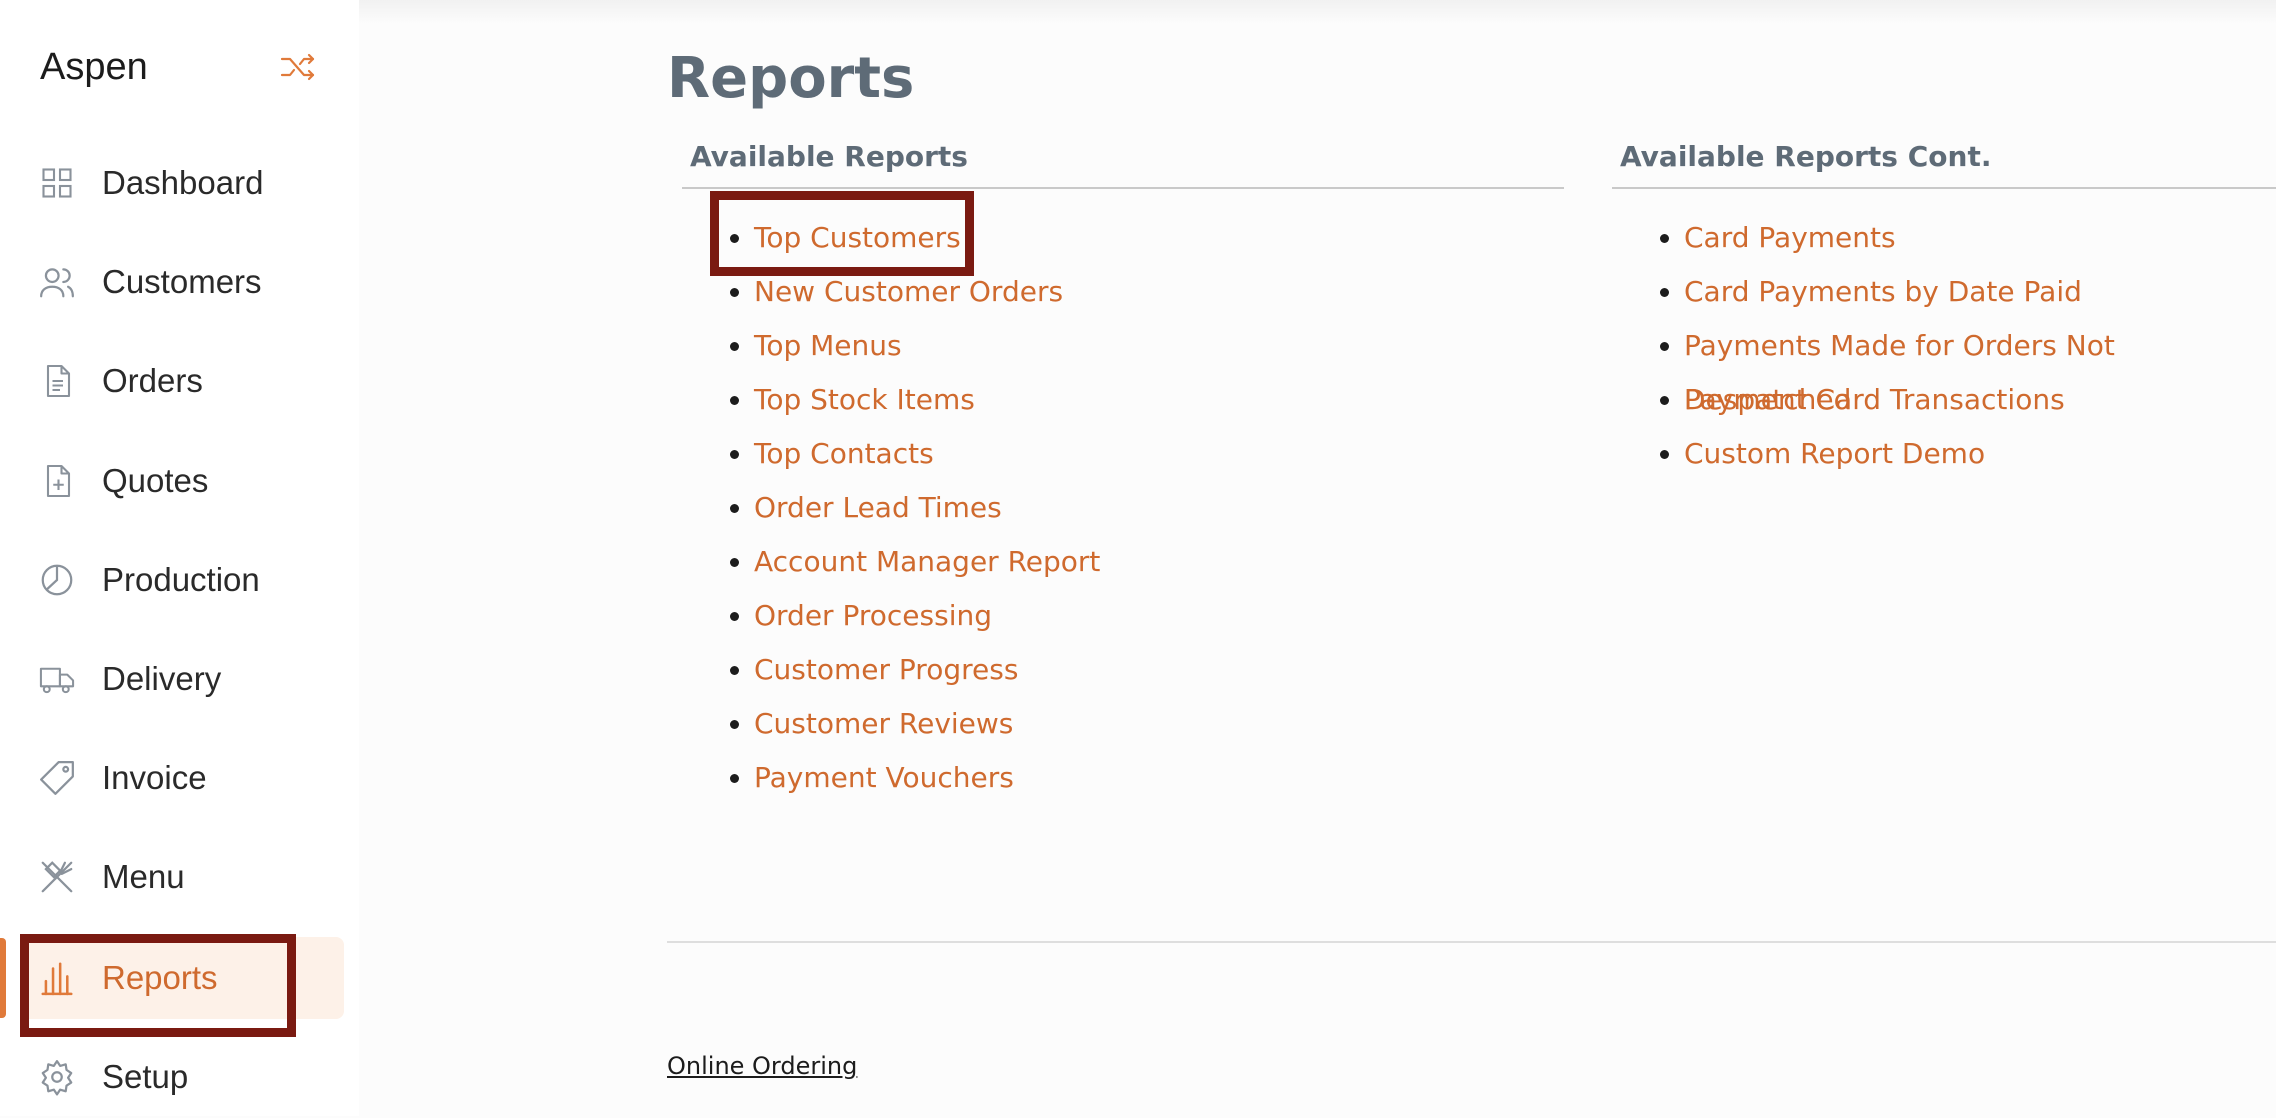 This screenshot has height=1118, width=2276. I want to click on users-icon, so click(57, 282).